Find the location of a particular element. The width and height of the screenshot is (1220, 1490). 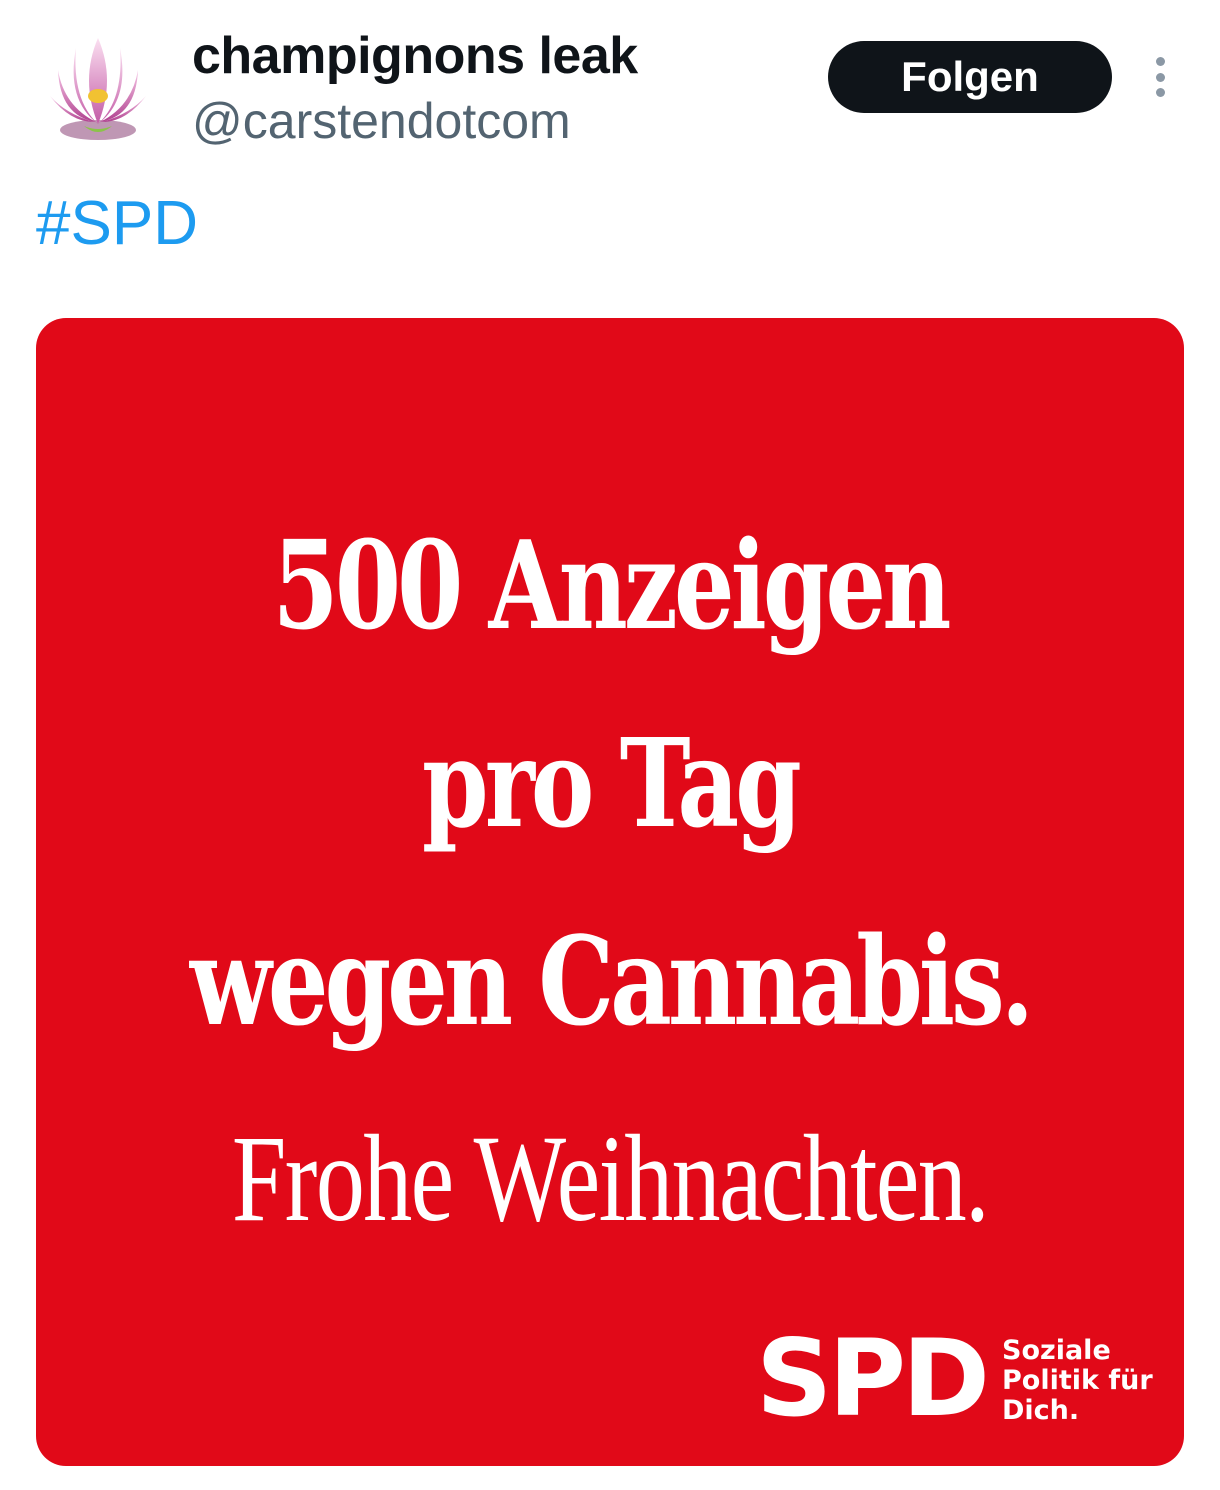

slogan-line: Dich. is located at coordinates (1041, 1410).